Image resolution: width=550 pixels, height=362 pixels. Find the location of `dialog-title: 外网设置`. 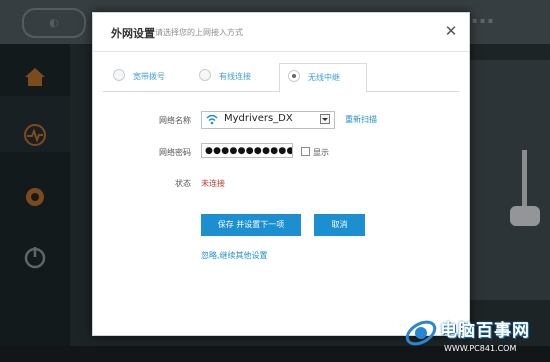

dialog-title: 外网设置 is located at coordinates (133, 33).